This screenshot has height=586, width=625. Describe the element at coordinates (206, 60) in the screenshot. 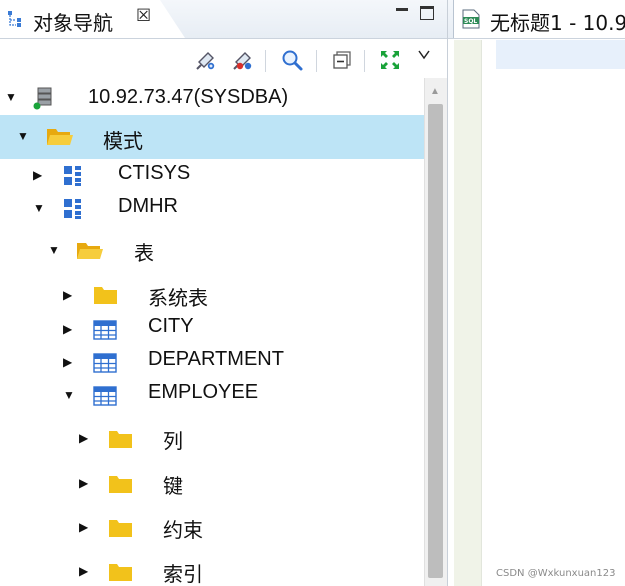

I see `connect-icon` at that location.